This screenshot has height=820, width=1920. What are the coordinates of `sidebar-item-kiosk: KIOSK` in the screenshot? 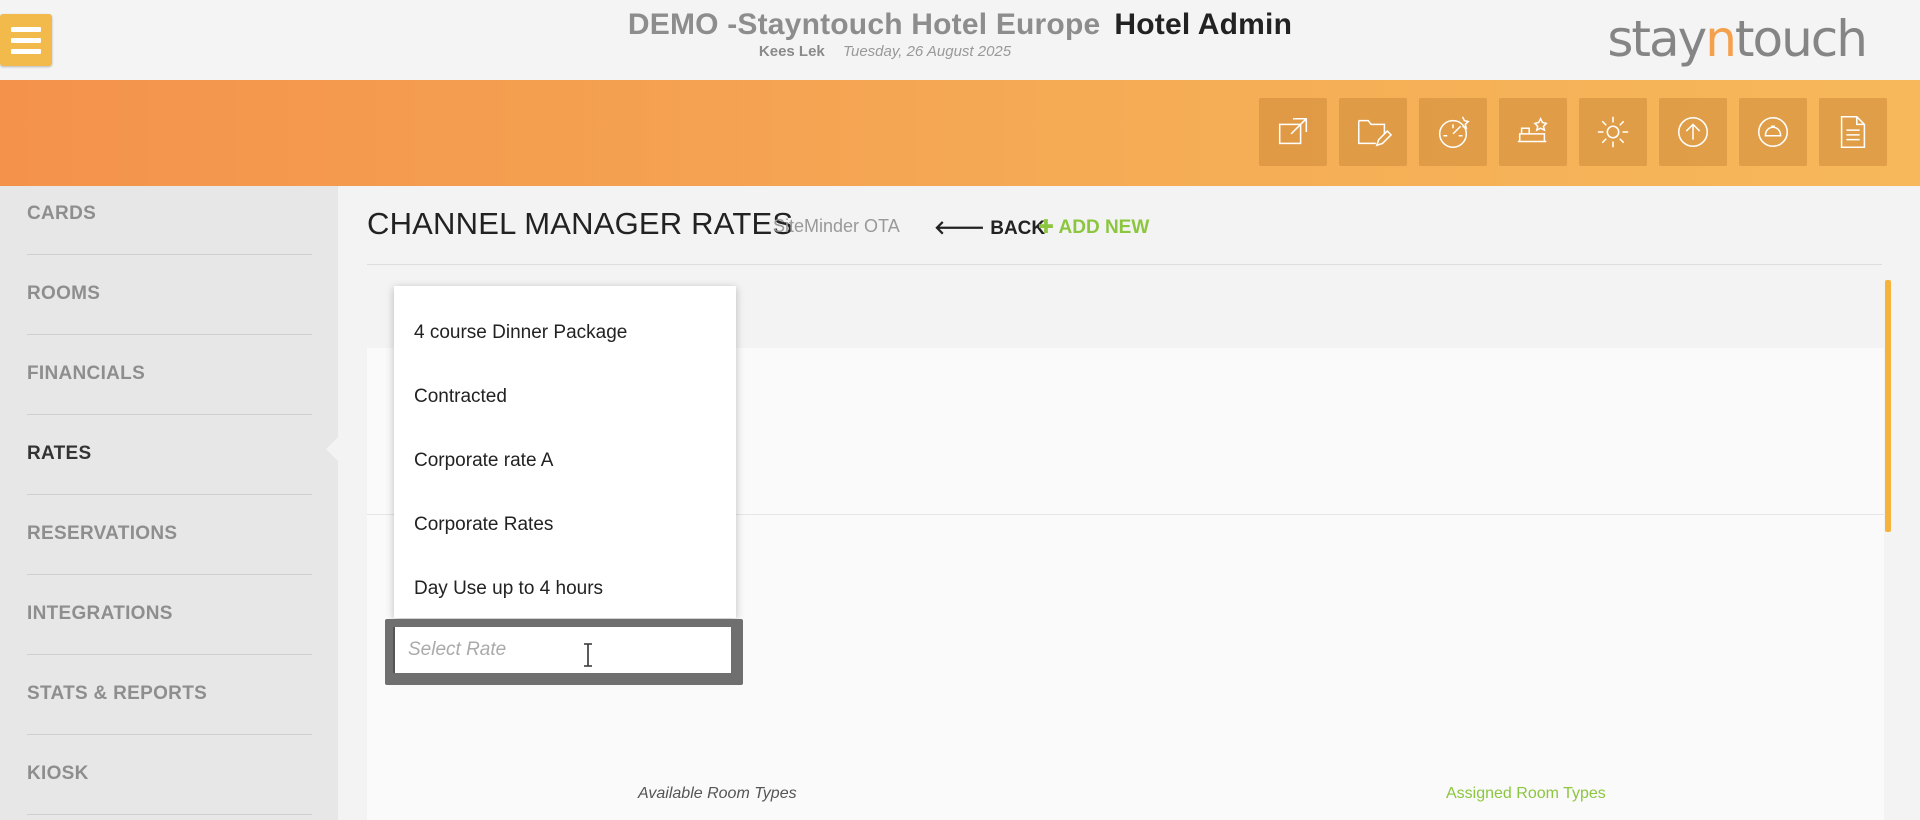 It's located at (169, 774).